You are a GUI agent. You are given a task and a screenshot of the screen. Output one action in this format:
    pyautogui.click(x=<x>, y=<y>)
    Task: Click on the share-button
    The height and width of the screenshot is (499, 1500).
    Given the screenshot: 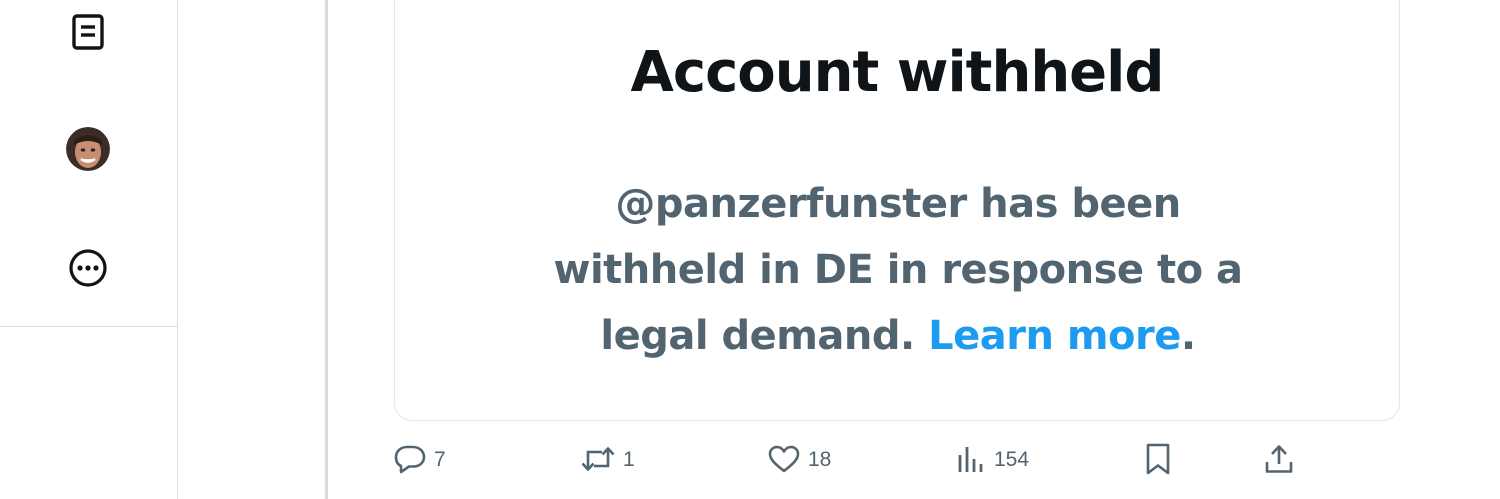 What is the action you would take?
    pyautogui.click(x=1283, y=459)
    